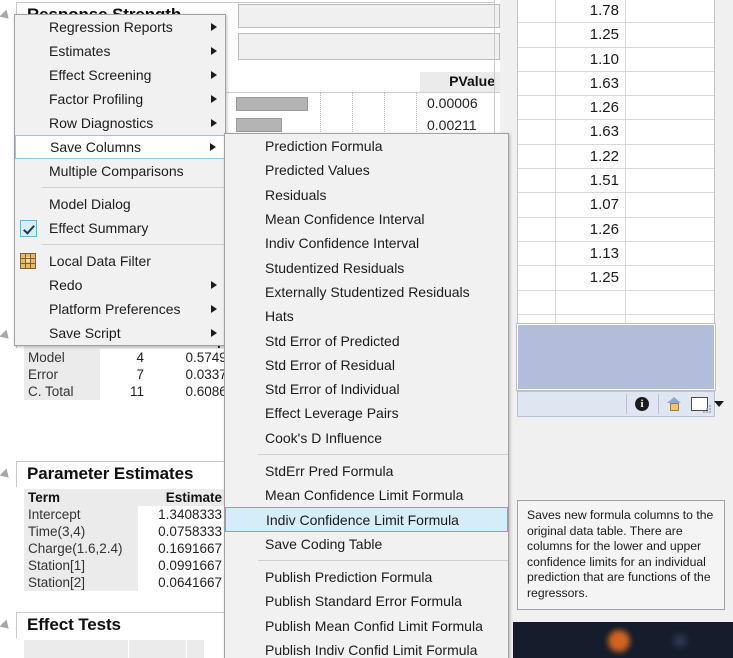  Describe the element at coordinates (120, 333) in the screenshot. I see `menu-item-save-script: Save Script` at that location.